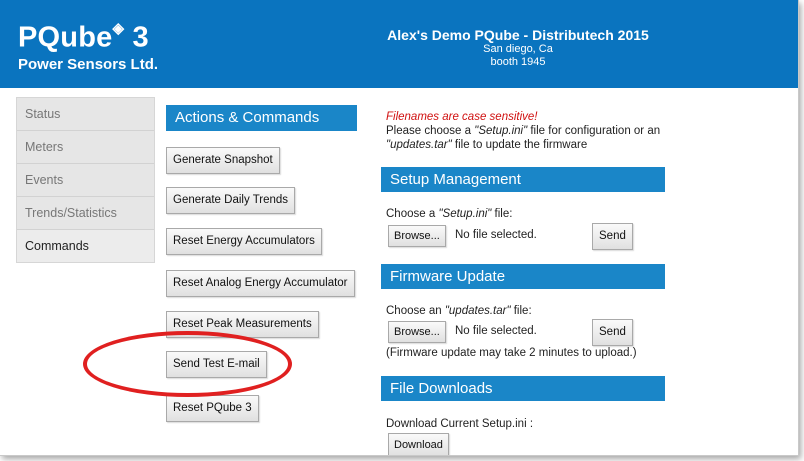 The image size is (804, 461). Describe the element at coordinates (418, 444) in the screenshot. I see `download-button: Download` at that location.